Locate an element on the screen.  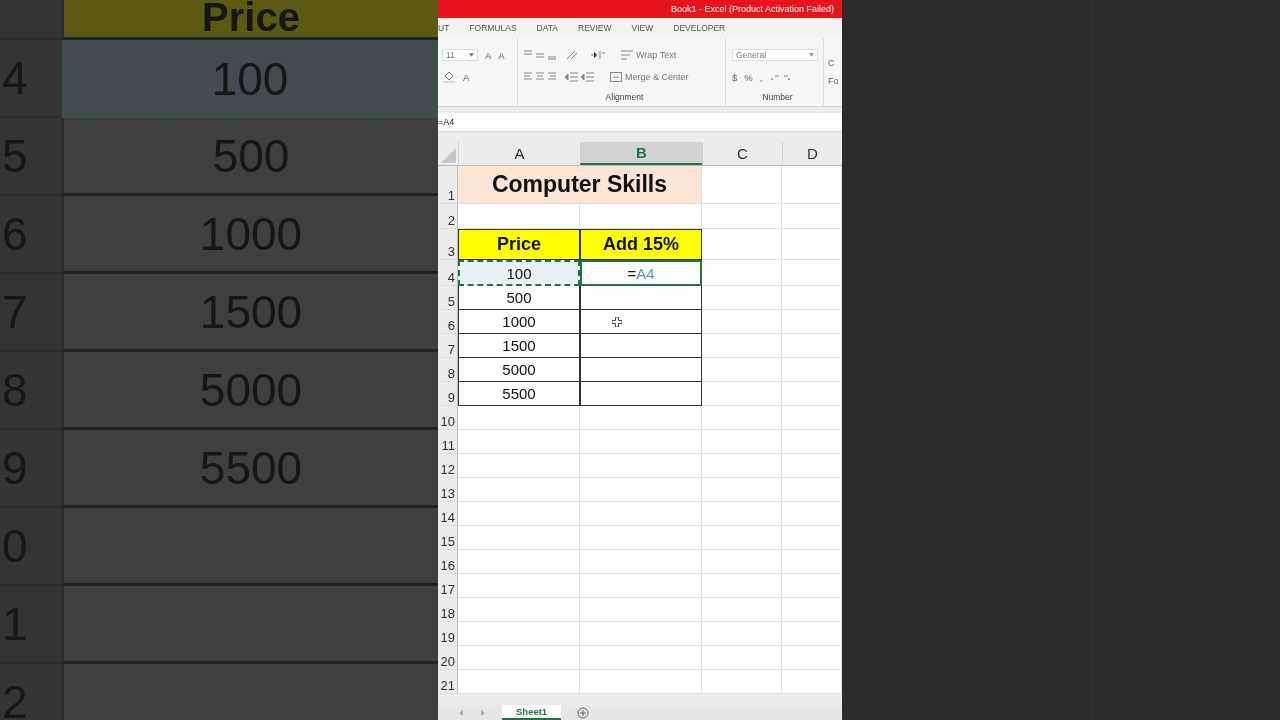
row-header: 7 is located at coordinates (448, 346).